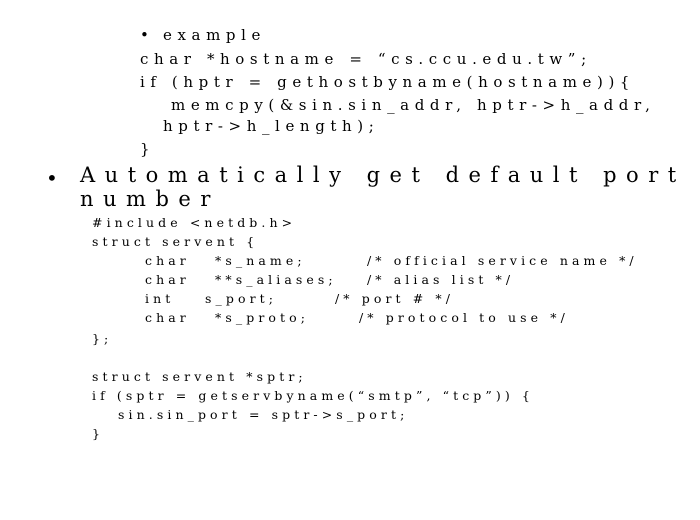  I want to click on example-code-line-2: if (hptr = gethostbyname(hostname)){, so click(388, 82).